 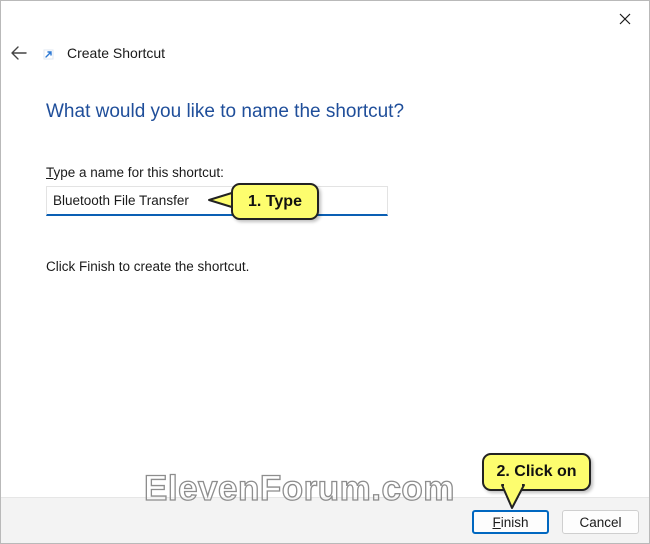 What do you see at coordinates (325, 520) in the screenshot?
I see `button-bar: Finish Cancel` at bounding box center [325, 520].